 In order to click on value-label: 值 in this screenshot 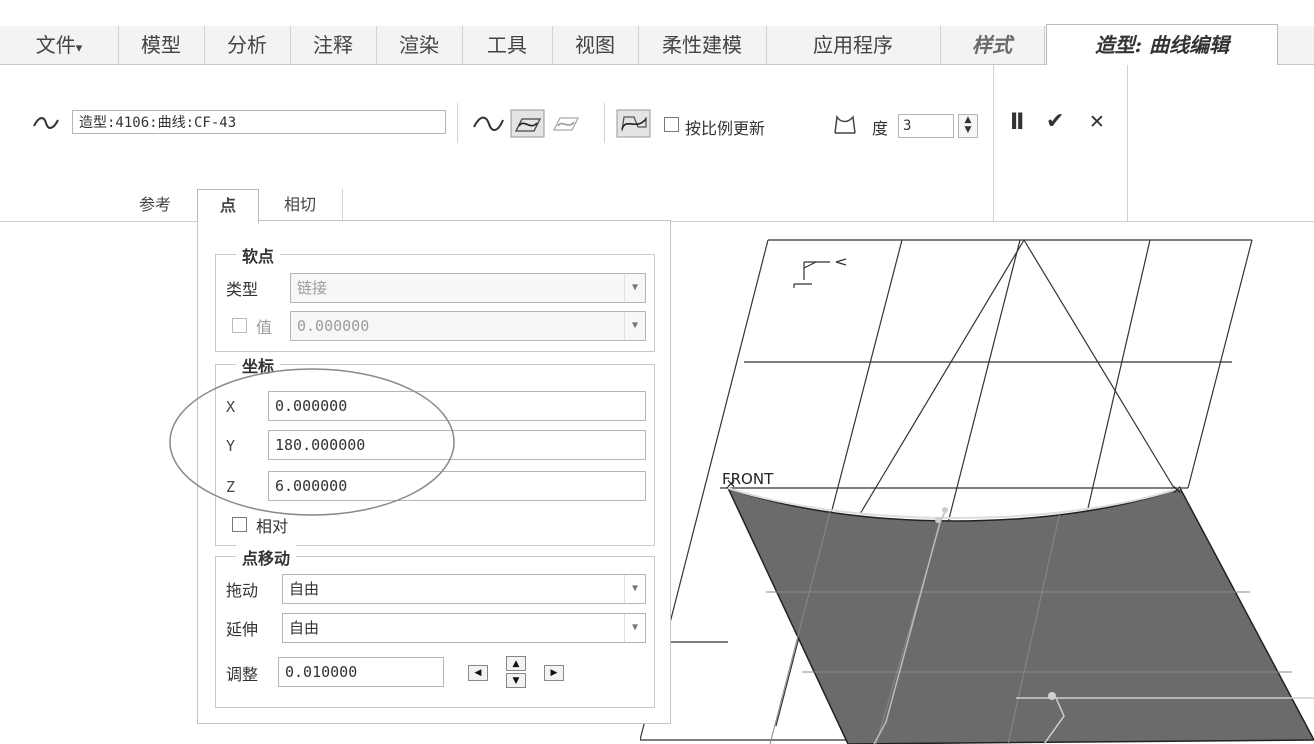, I will do `click(264, 327)`.